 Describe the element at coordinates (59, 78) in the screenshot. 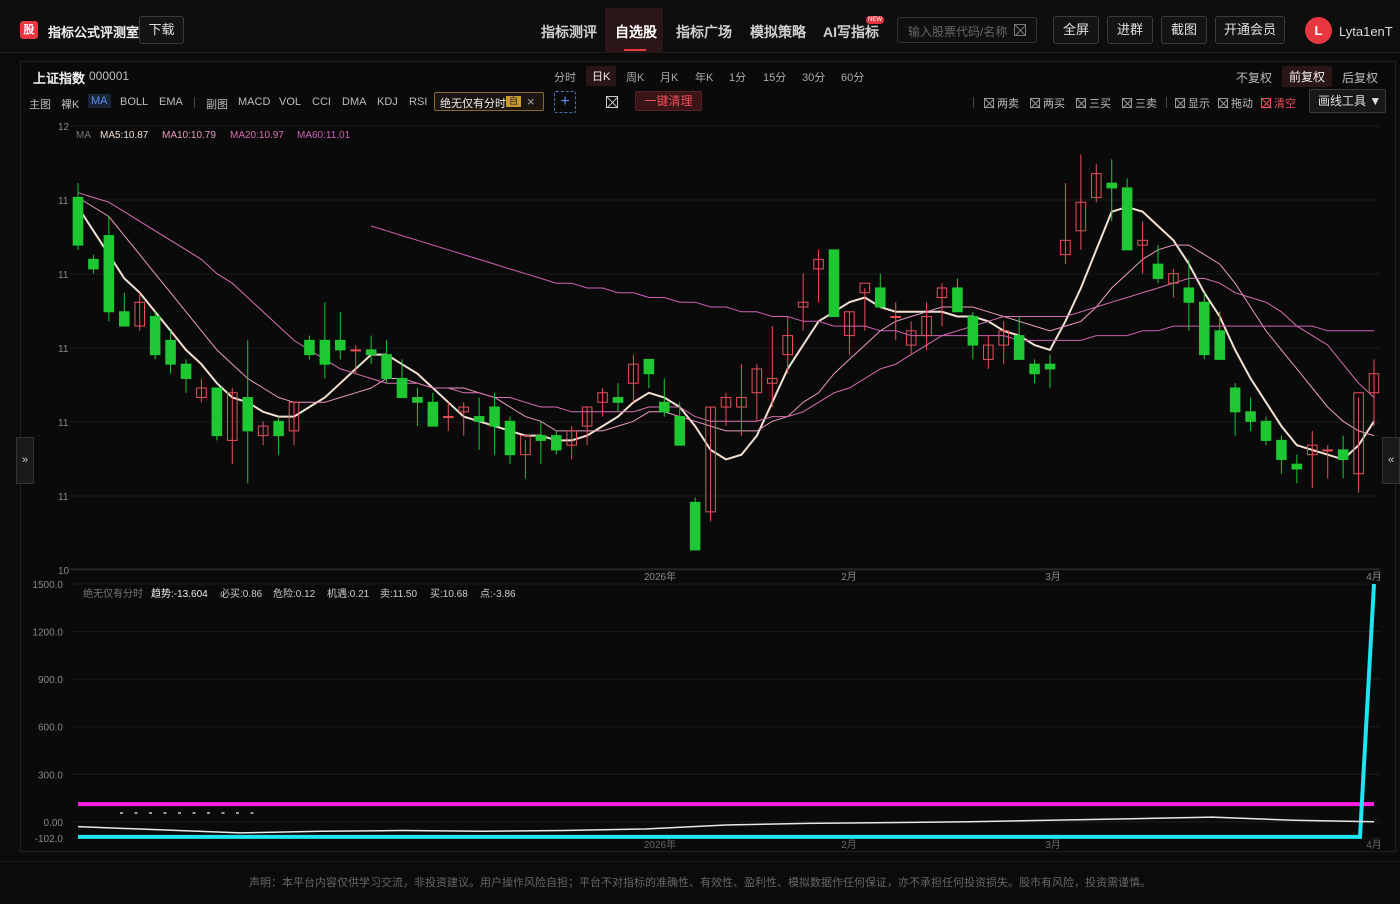

I see `stock-name: 上证指数` at that location.